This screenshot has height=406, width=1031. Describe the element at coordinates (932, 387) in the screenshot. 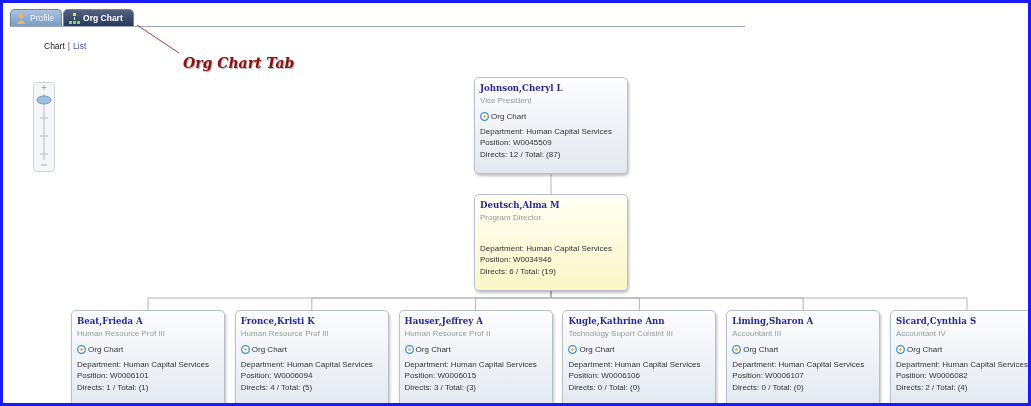

I see `directs-count: Directs: 2 / Total: (4)` at that location.